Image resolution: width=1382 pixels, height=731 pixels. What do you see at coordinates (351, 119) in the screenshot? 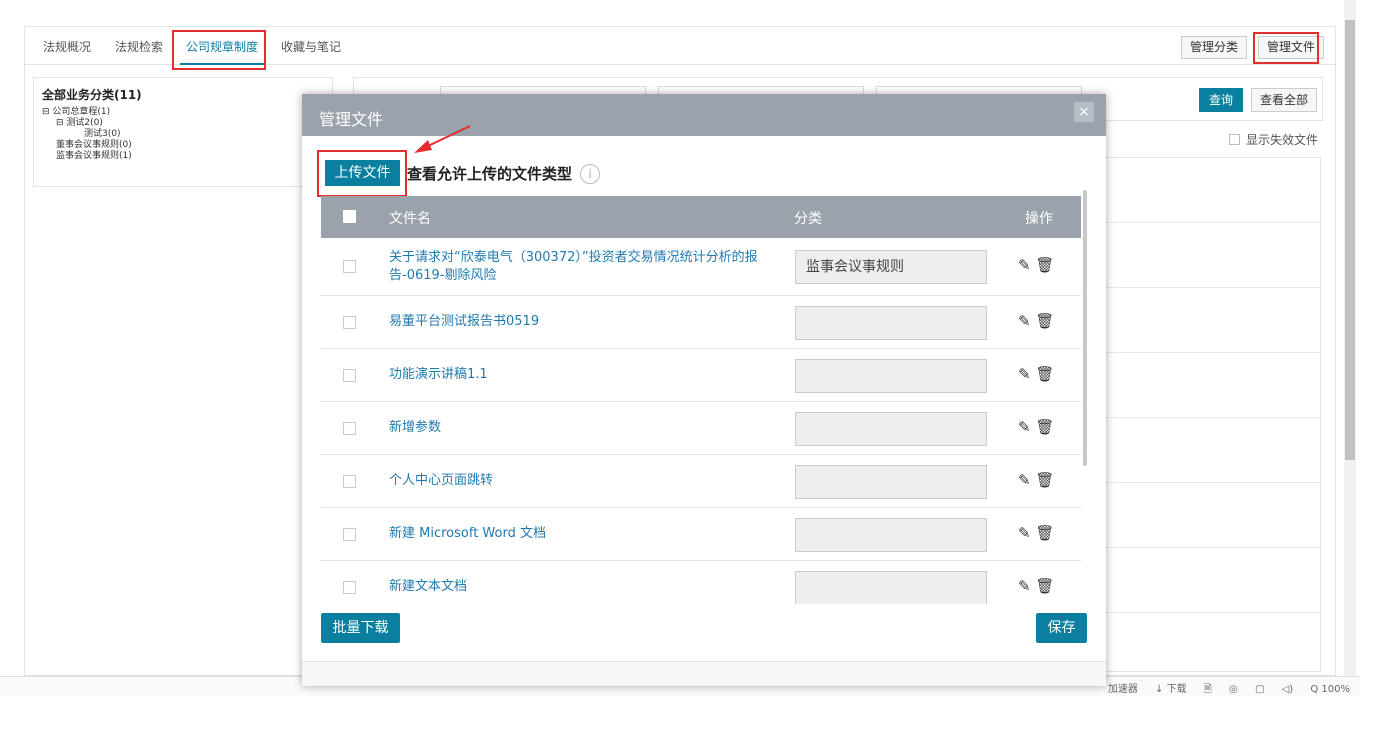
I see `modal-title: 管理文件` at bounding box center [351, 119].